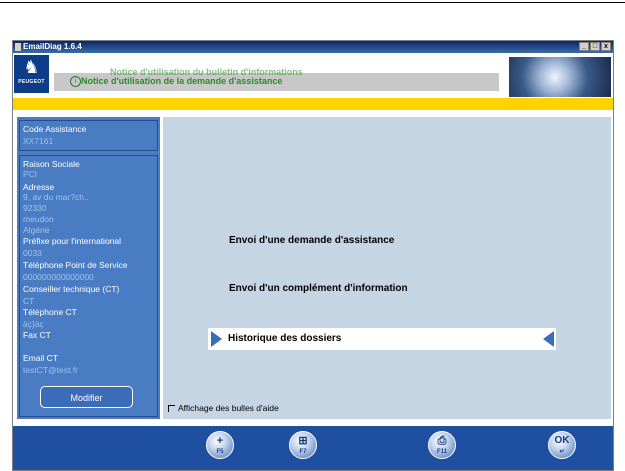  Describe the element at coordinates (382, 339) in the screenshot. I see `history-option: Historique des dossiers` at that location.